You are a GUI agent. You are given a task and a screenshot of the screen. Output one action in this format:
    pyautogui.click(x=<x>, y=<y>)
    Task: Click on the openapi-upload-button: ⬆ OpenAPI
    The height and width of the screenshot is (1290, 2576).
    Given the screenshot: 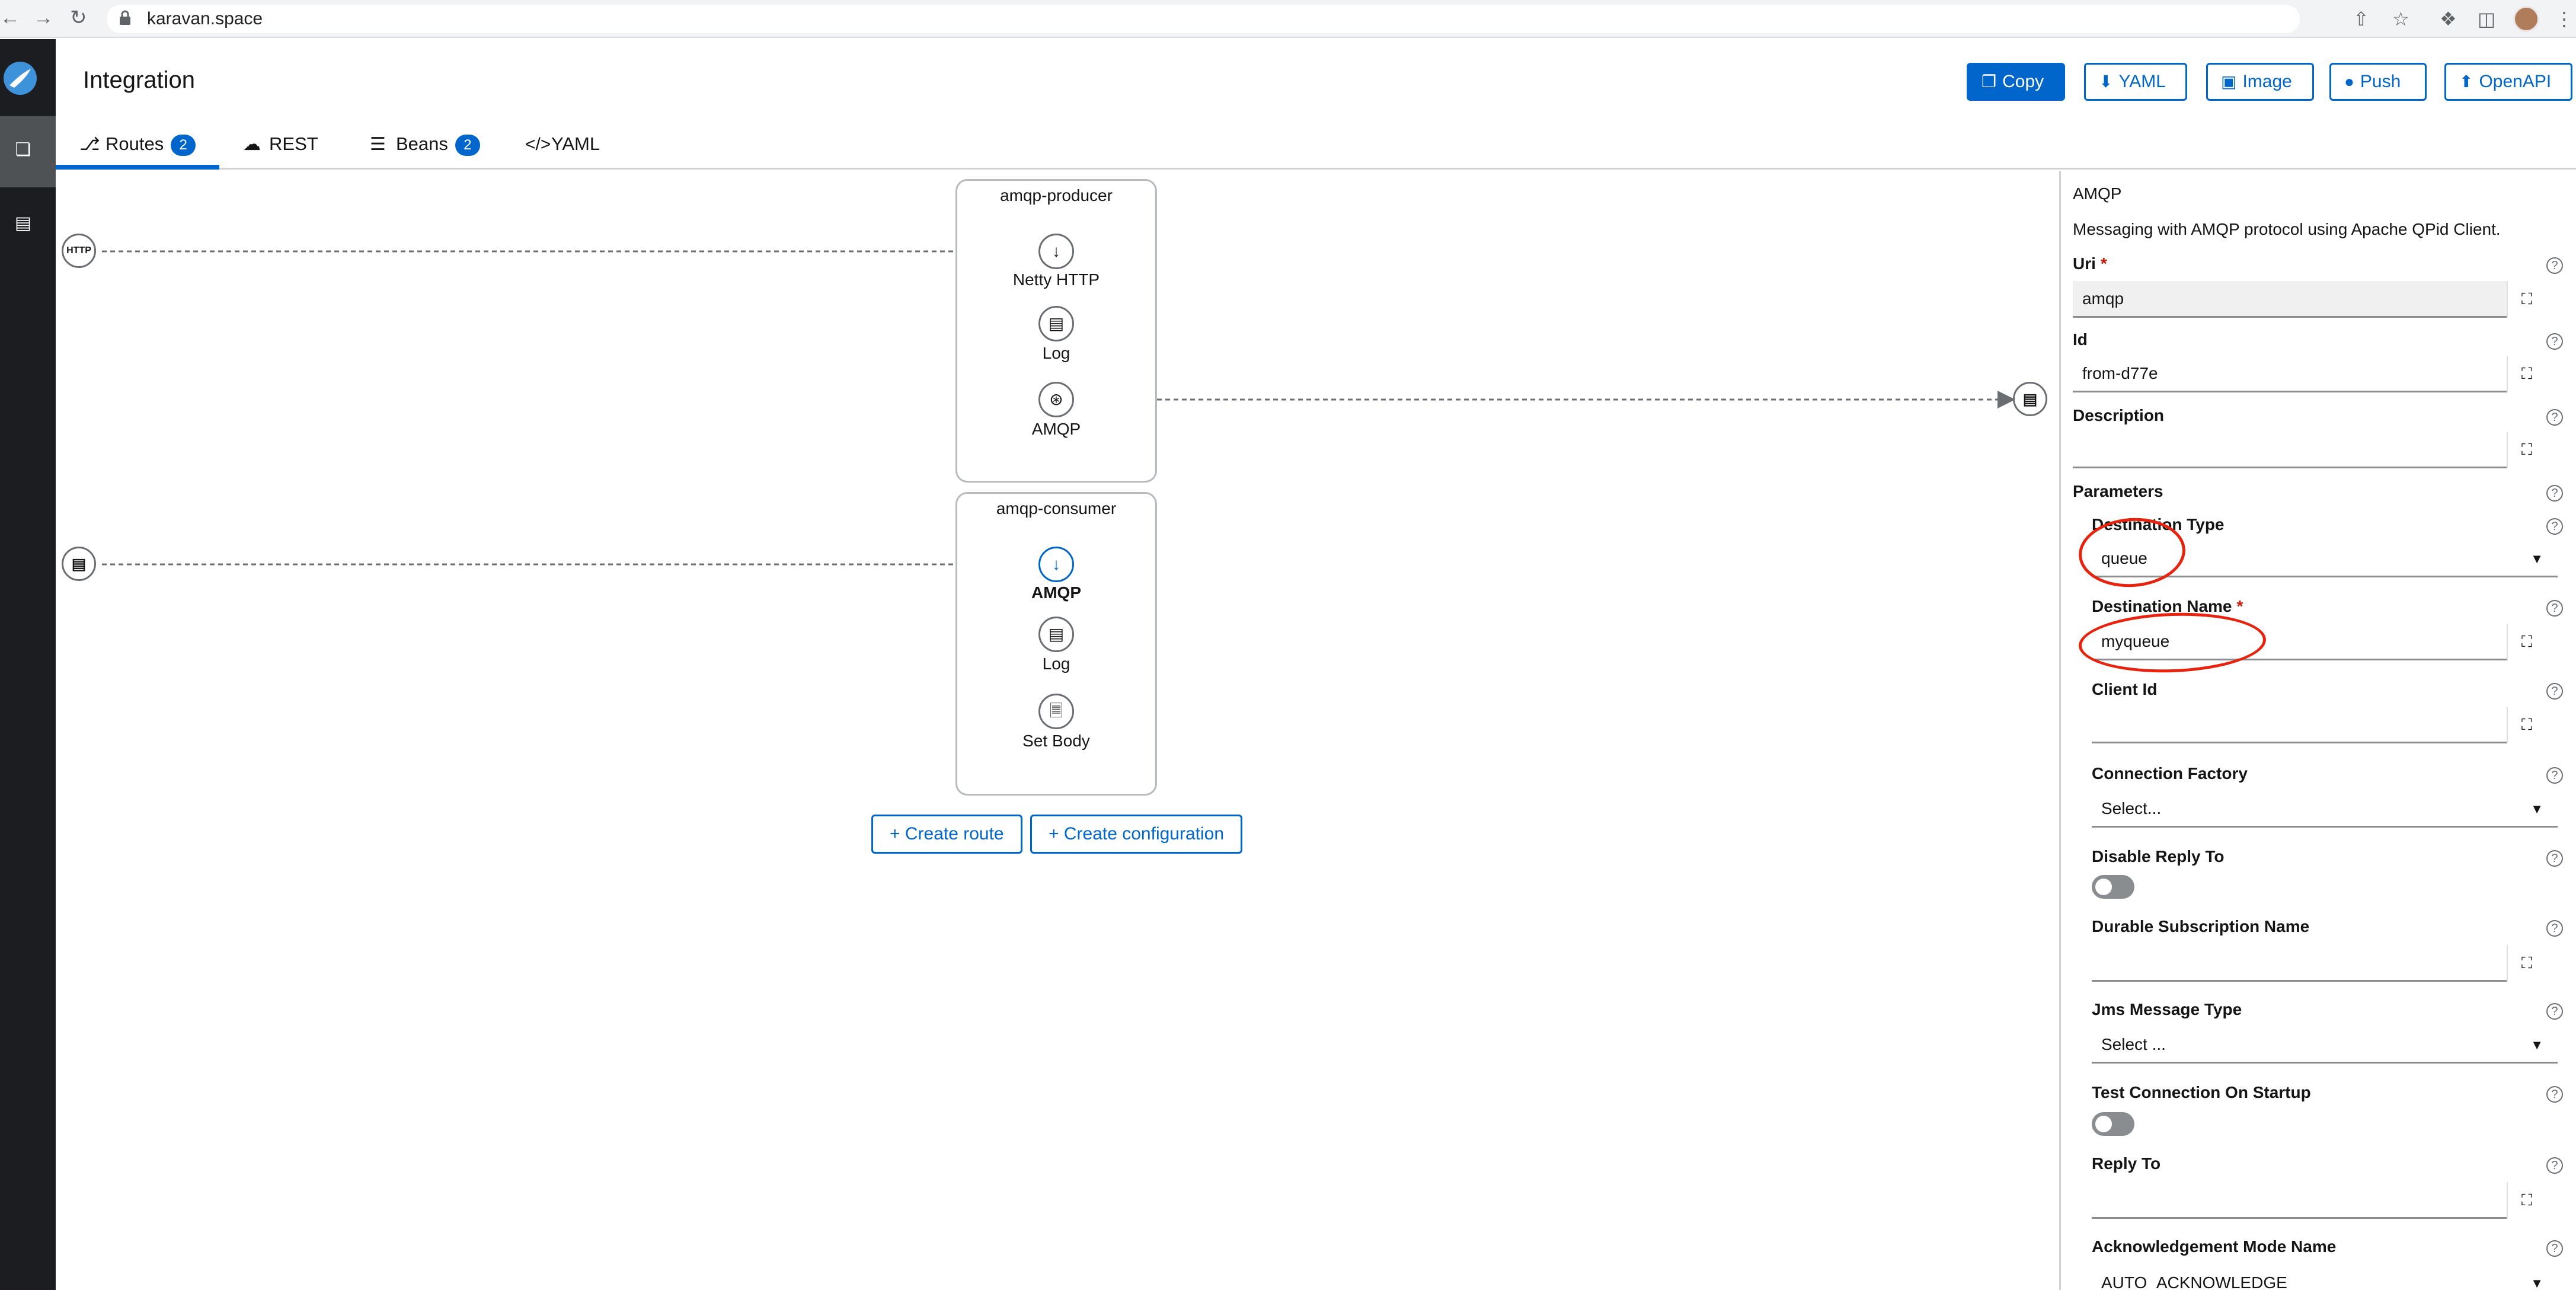 What is the action you would take?
    pyautogui.click(x=2508, y=82)
    